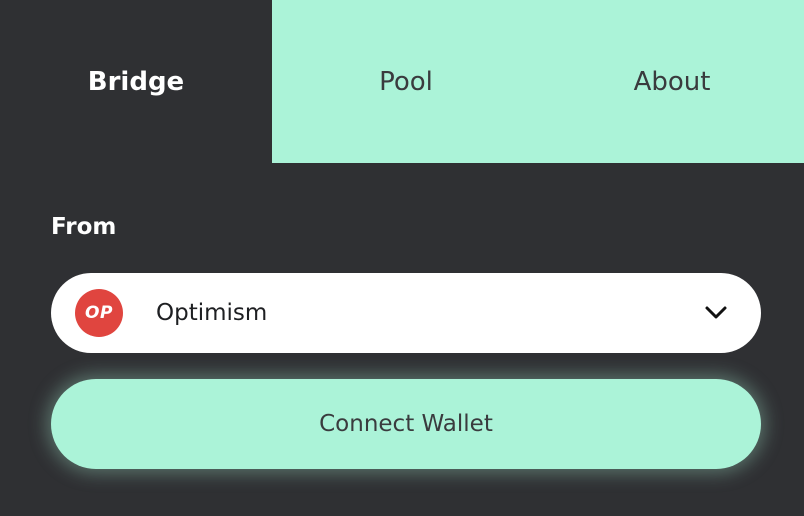 This screenshot has height=516, width=804. Describe the element at coordinates (406, 81) in the screenshot. I see `tab-pool: Pool` at that location.